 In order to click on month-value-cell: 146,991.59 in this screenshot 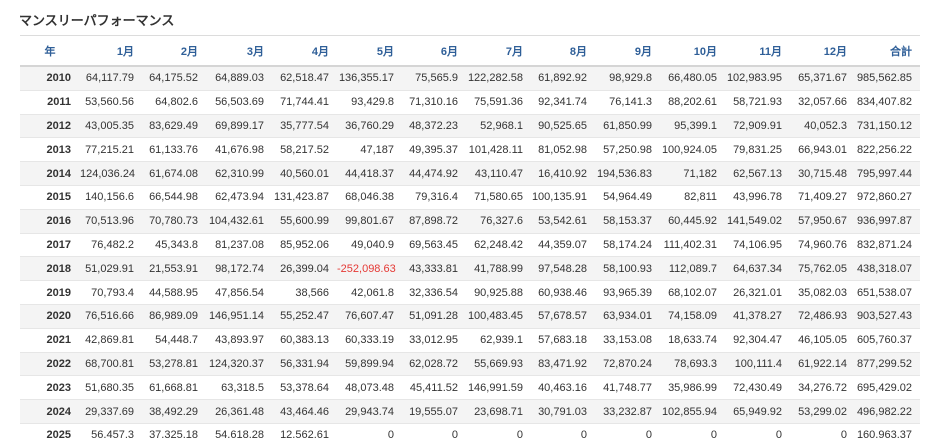, I will do `click(498, 388)`.